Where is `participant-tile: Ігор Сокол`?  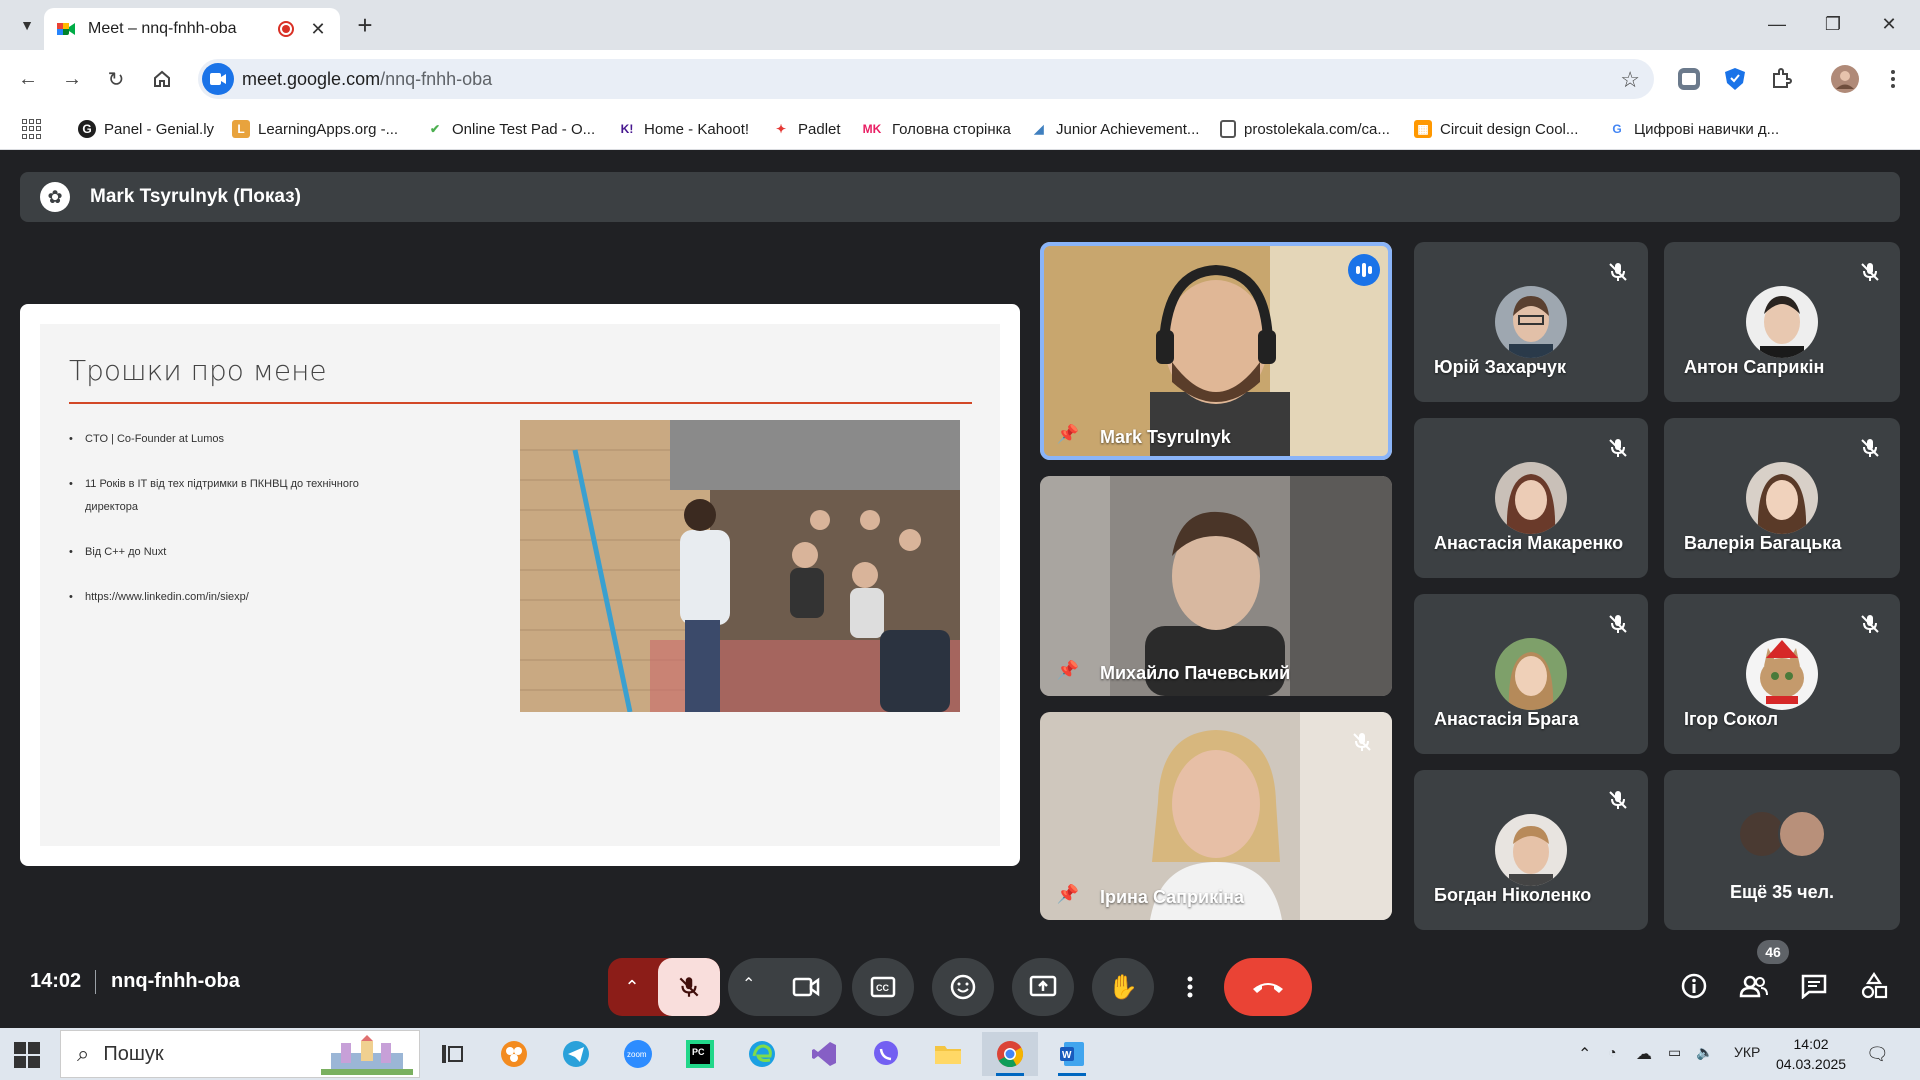
participant-tile: Ігор Сокол is located at coordinates (1782, 674).